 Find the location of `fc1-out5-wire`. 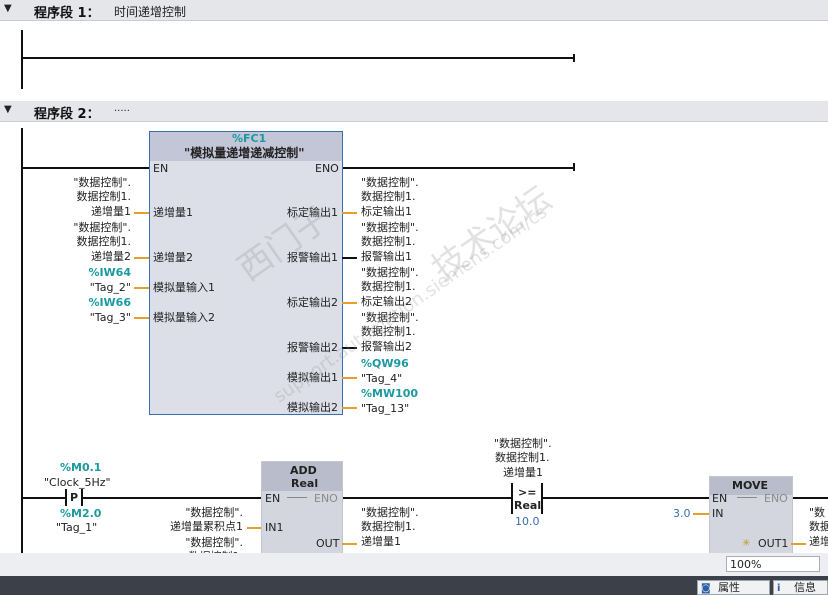

fc1-out5-wire is located at coordinates (349, 378).